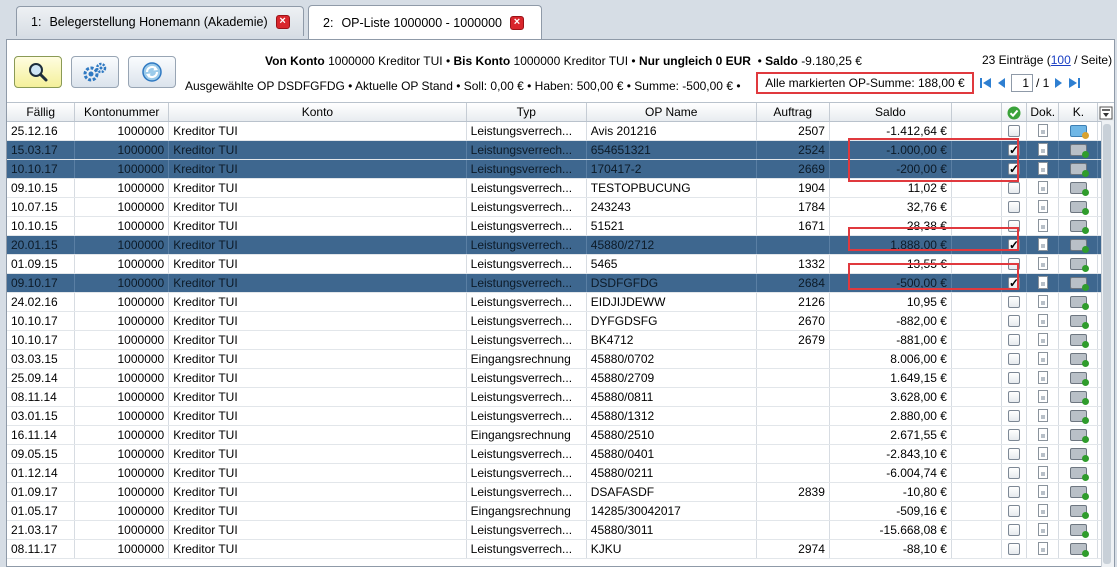 This screenshot has width=1117, height=567. What do you see at coordinates (527, 112) in the screenshot?
I see `column-header-typ: Typ` at bounding box center [527, 112].